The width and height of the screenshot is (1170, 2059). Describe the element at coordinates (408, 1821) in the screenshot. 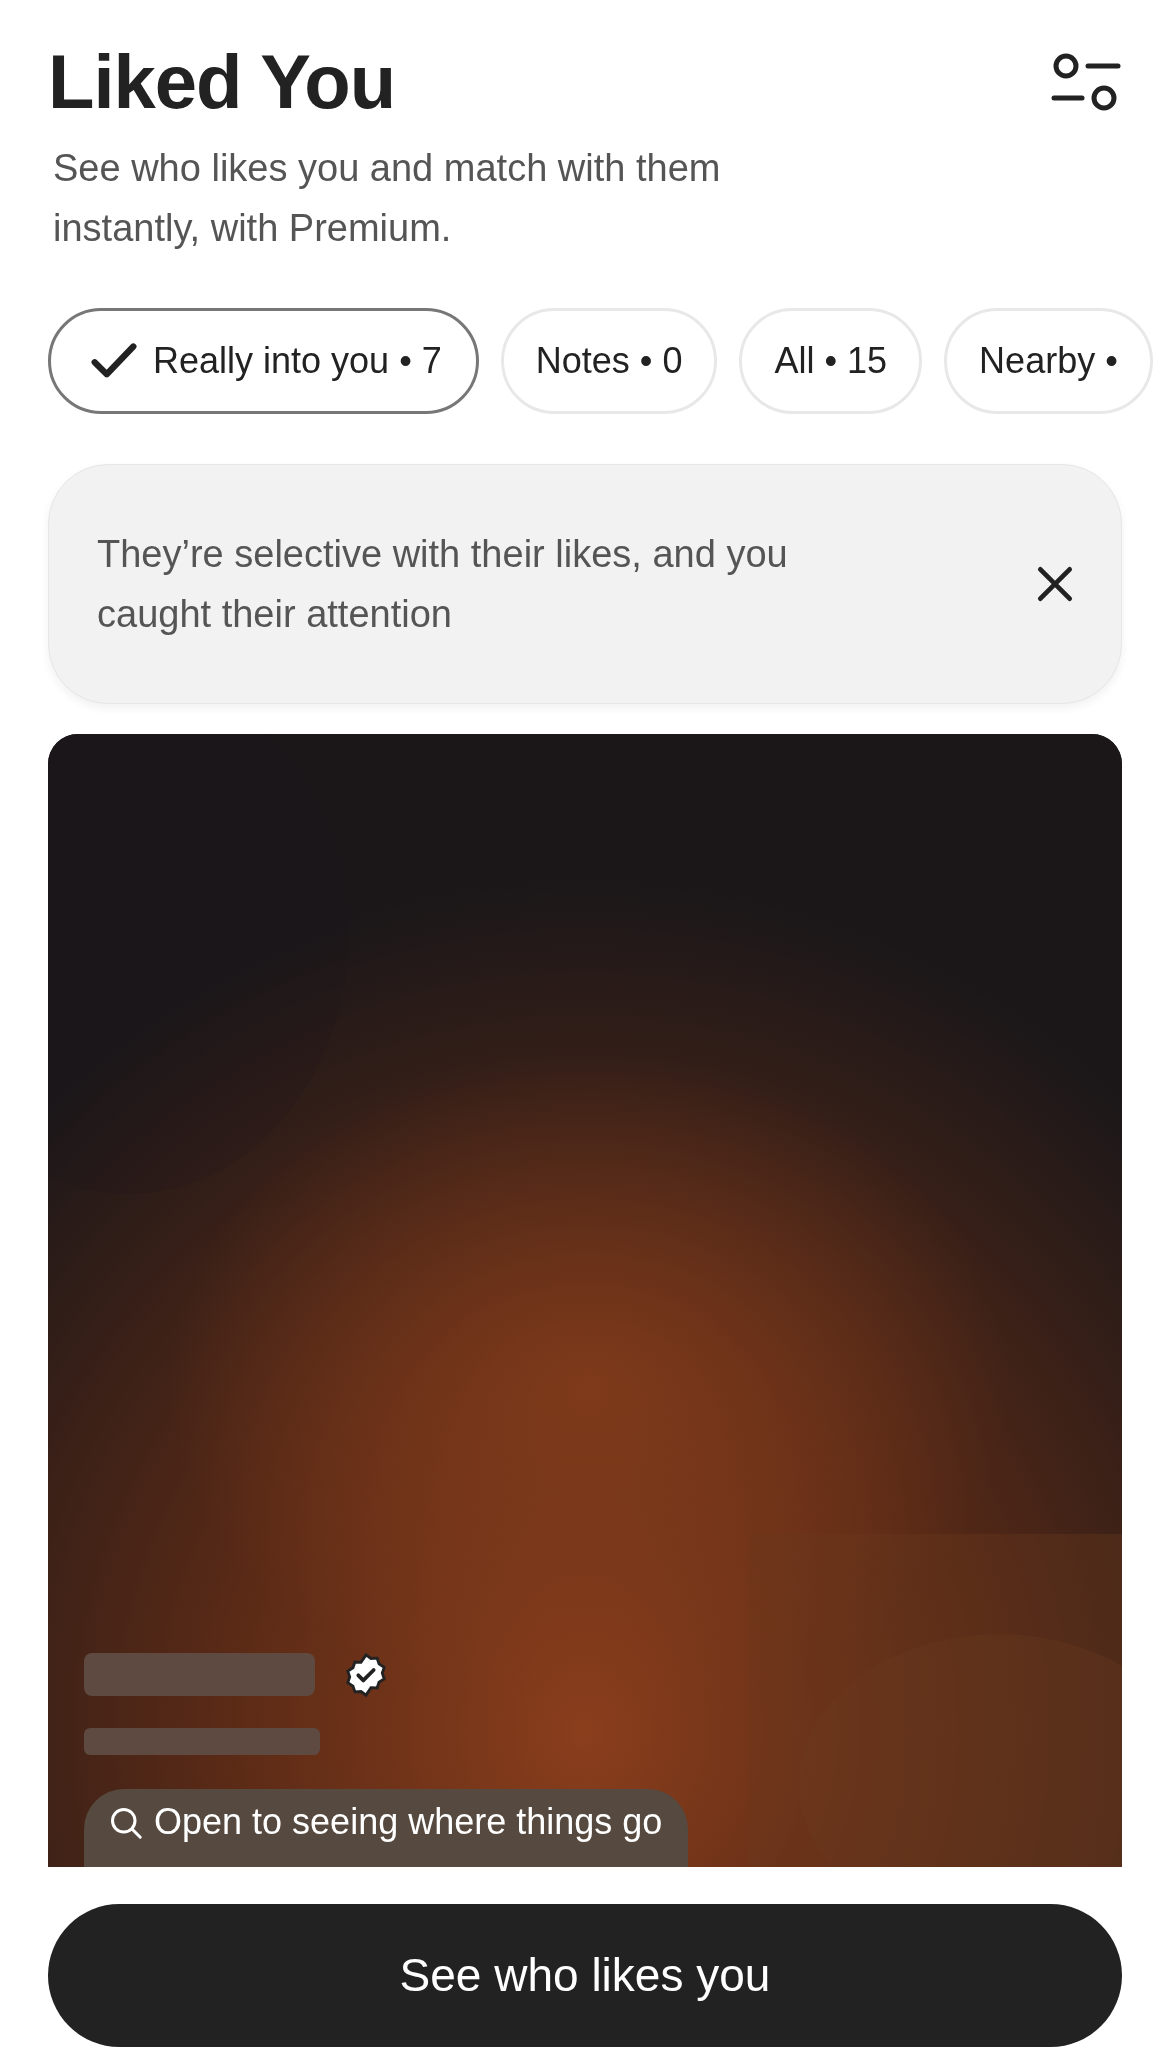

I see `prompt-text: Open to seeing where things go` at that location.